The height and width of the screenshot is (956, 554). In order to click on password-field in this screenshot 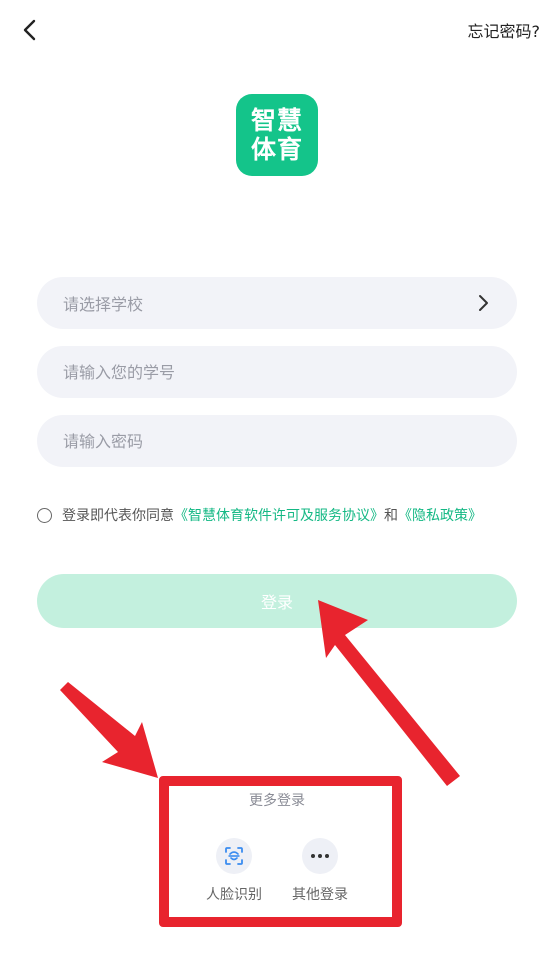, I will do `click(277, 441)`.